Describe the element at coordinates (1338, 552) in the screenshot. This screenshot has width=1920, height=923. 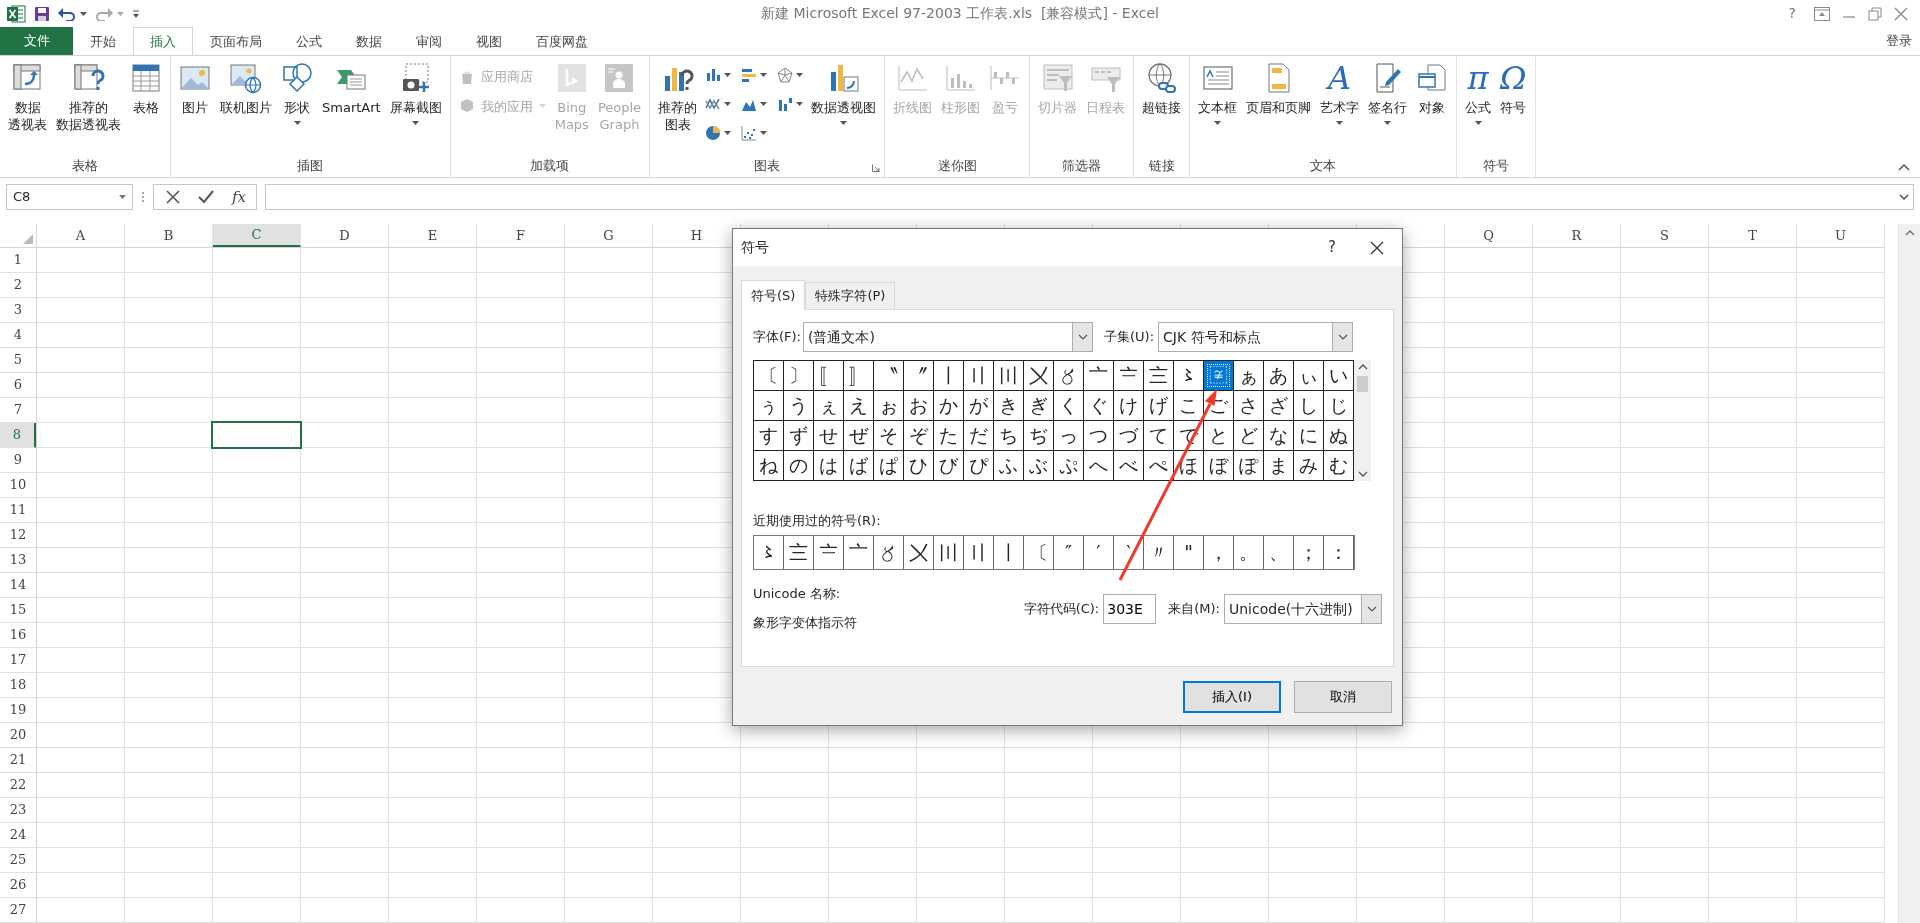
I see `recent-symbol-cell: ：` at that location.